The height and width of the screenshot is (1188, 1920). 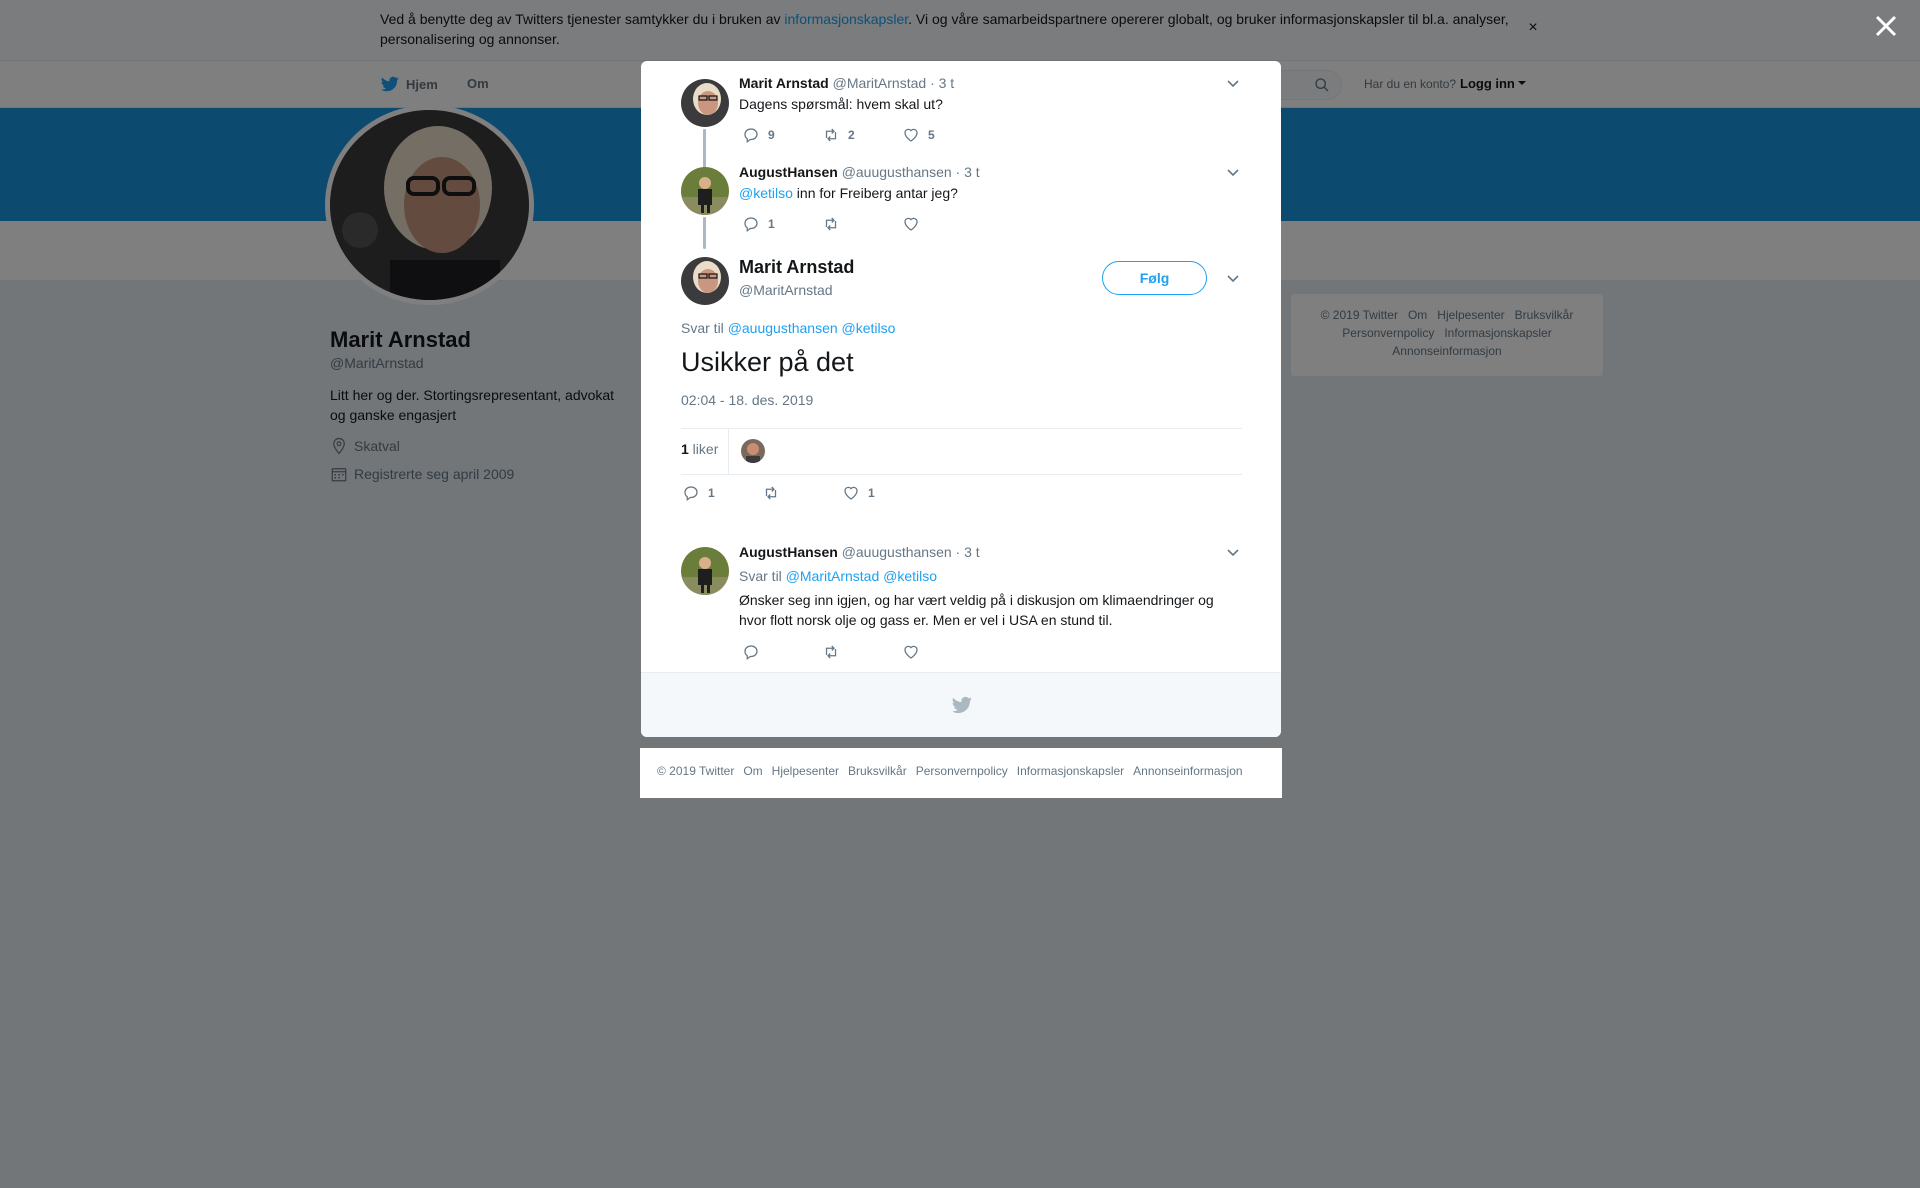 I want to click on mention-link: @MaritArnstad @ketilso, so click(x=861, y=576).